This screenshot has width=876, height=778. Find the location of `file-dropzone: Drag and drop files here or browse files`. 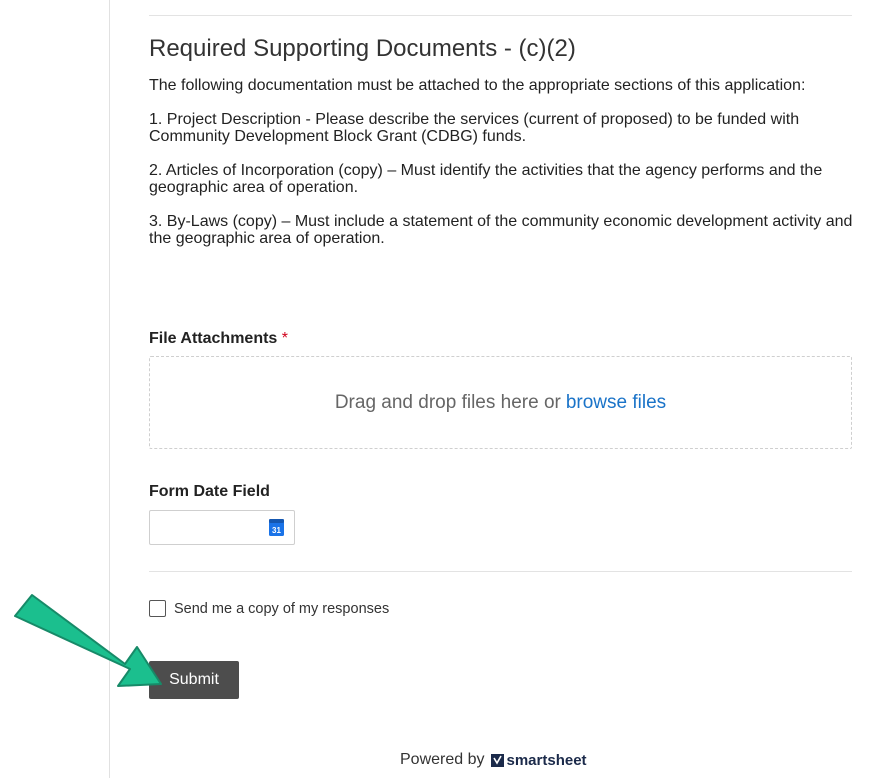

file-dropzone: Drag and drop files here or browse files is located at coordinates (500, 402).